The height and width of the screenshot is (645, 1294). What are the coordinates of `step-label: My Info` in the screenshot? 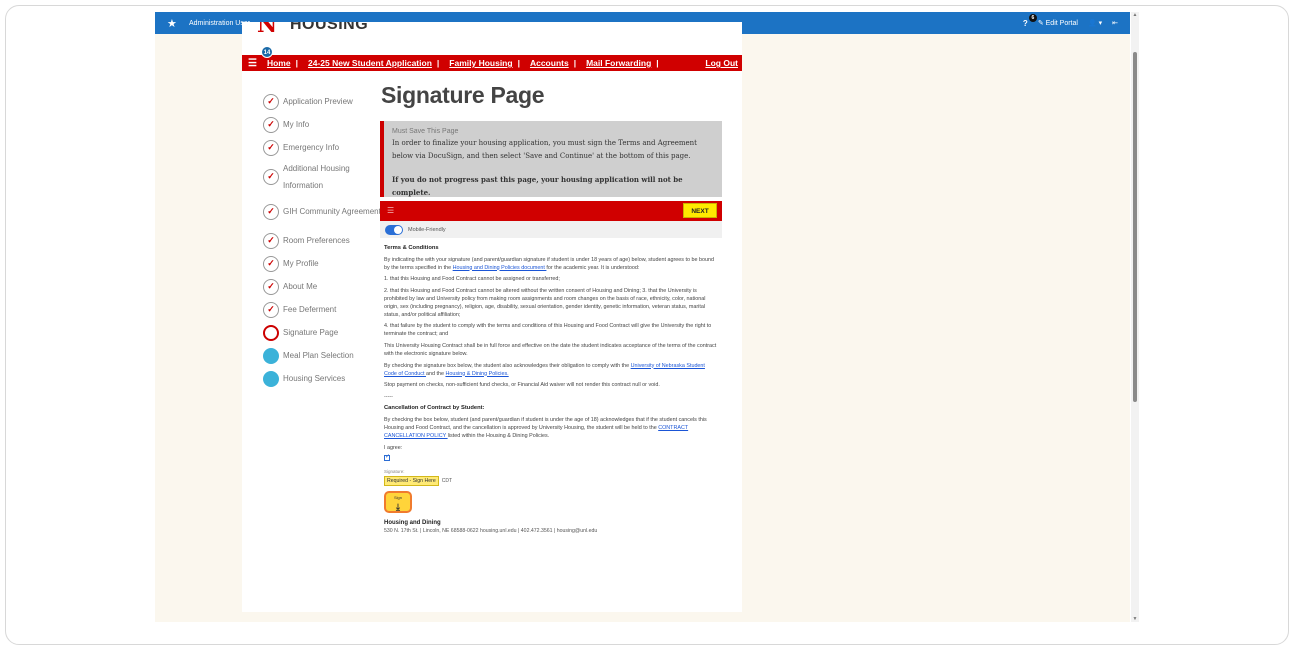 It's located at (296, 124).